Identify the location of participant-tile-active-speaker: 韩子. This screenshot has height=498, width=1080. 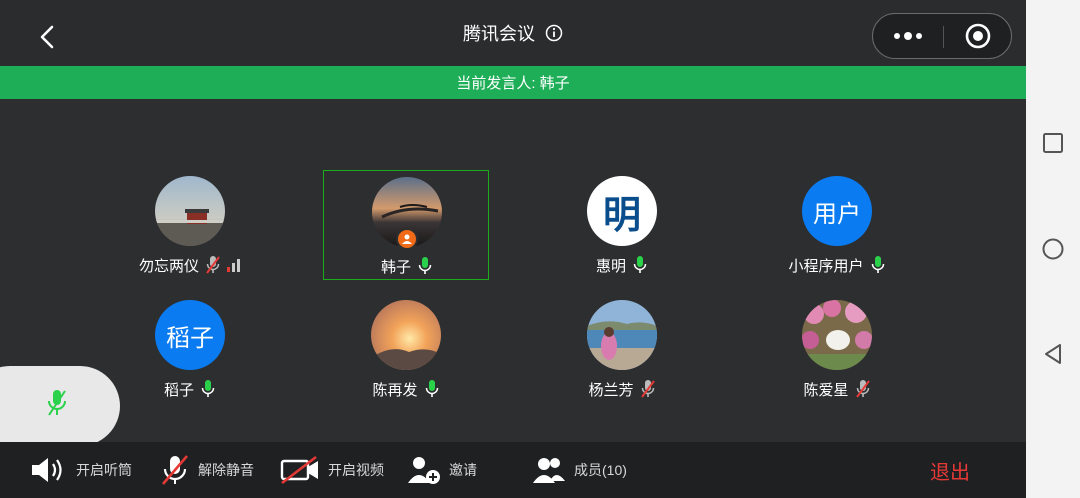
(406, 225).